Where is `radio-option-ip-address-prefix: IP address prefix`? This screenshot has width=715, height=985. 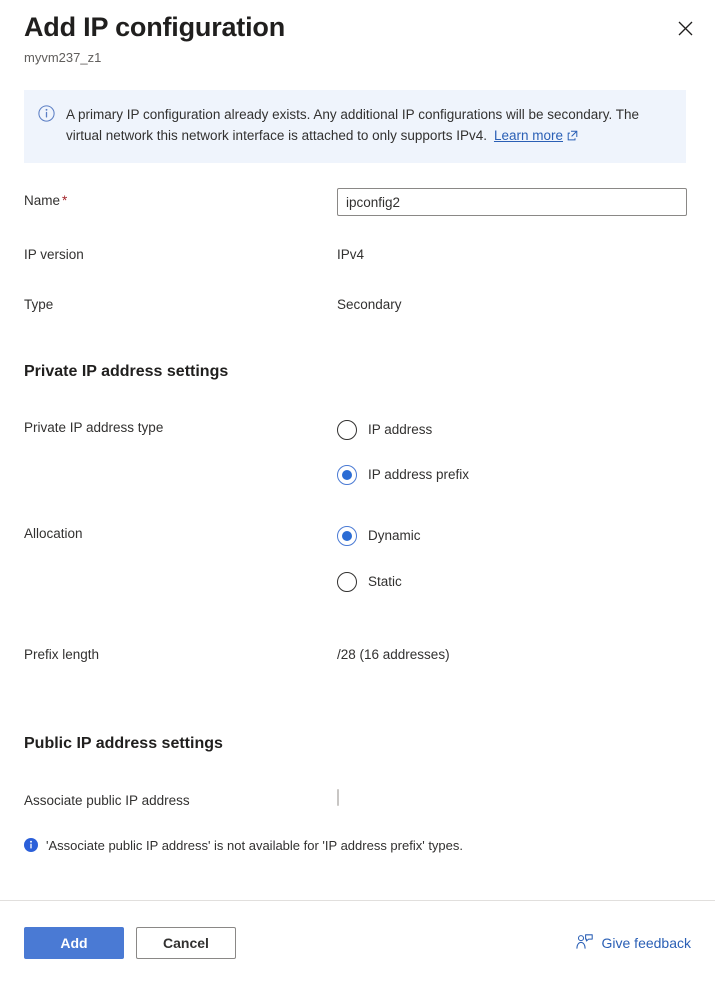 radio-option-ip-address-prefix: IP address prefix is located at coordinates (514, 475).